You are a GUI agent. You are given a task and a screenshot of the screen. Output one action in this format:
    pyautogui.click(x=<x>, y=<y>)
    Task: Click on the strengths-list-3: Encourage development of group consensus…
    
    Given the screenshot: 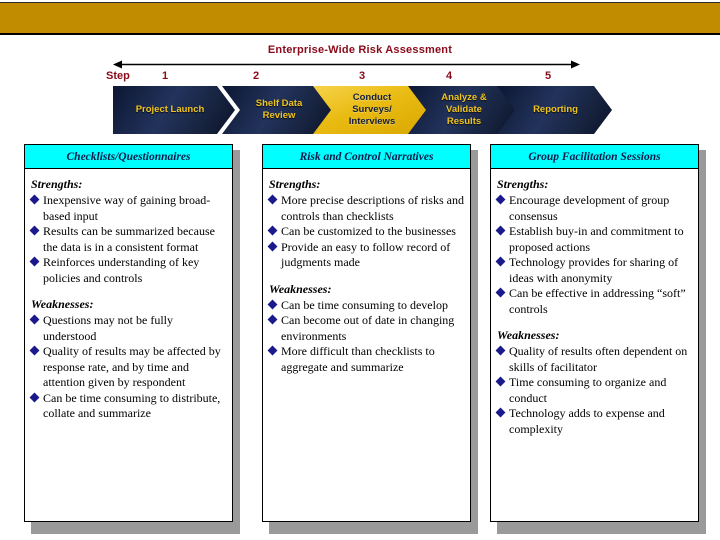 What is the action you would take?
    pyautogui.click(x=593, y=255)
    